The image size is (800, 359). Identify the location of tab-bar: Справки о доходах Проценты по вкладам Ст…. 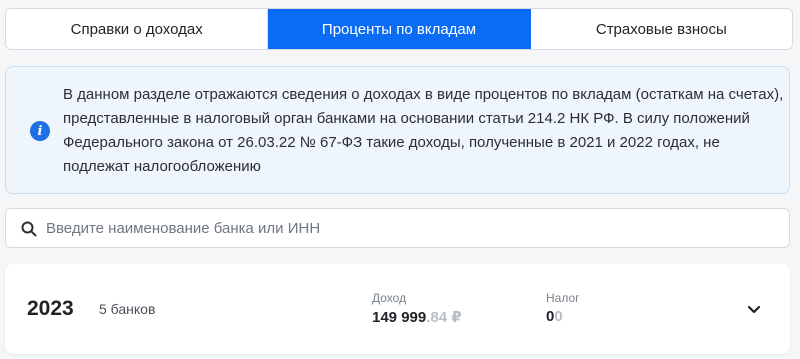
(399, 29).